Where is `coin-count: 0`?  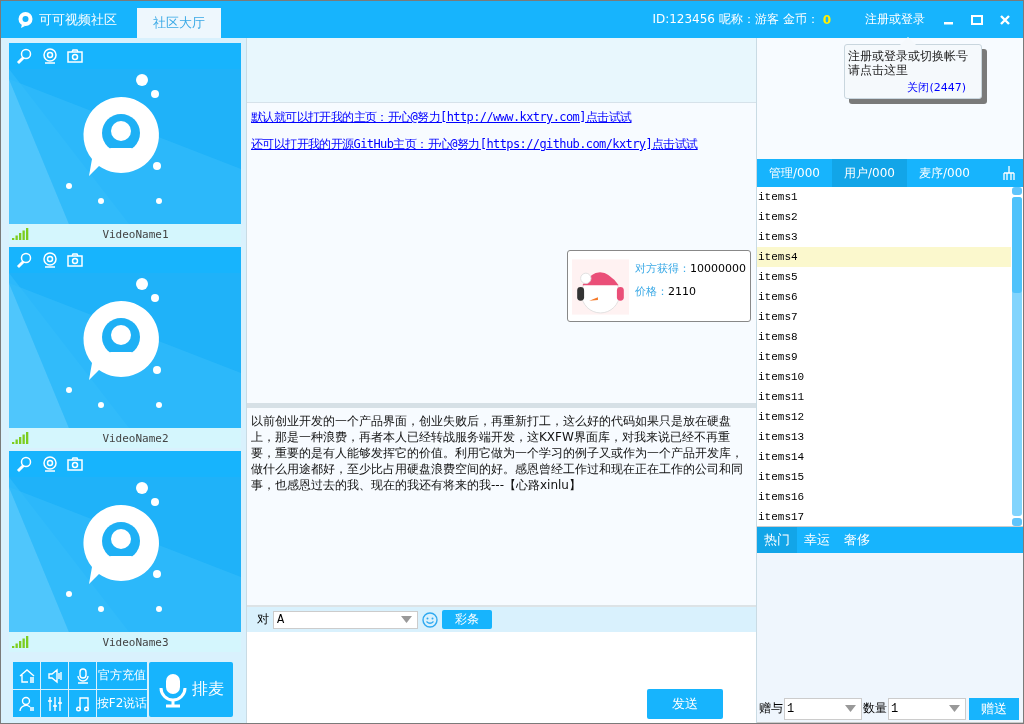
coin-count: 0 is located at coordinates (826, 19).